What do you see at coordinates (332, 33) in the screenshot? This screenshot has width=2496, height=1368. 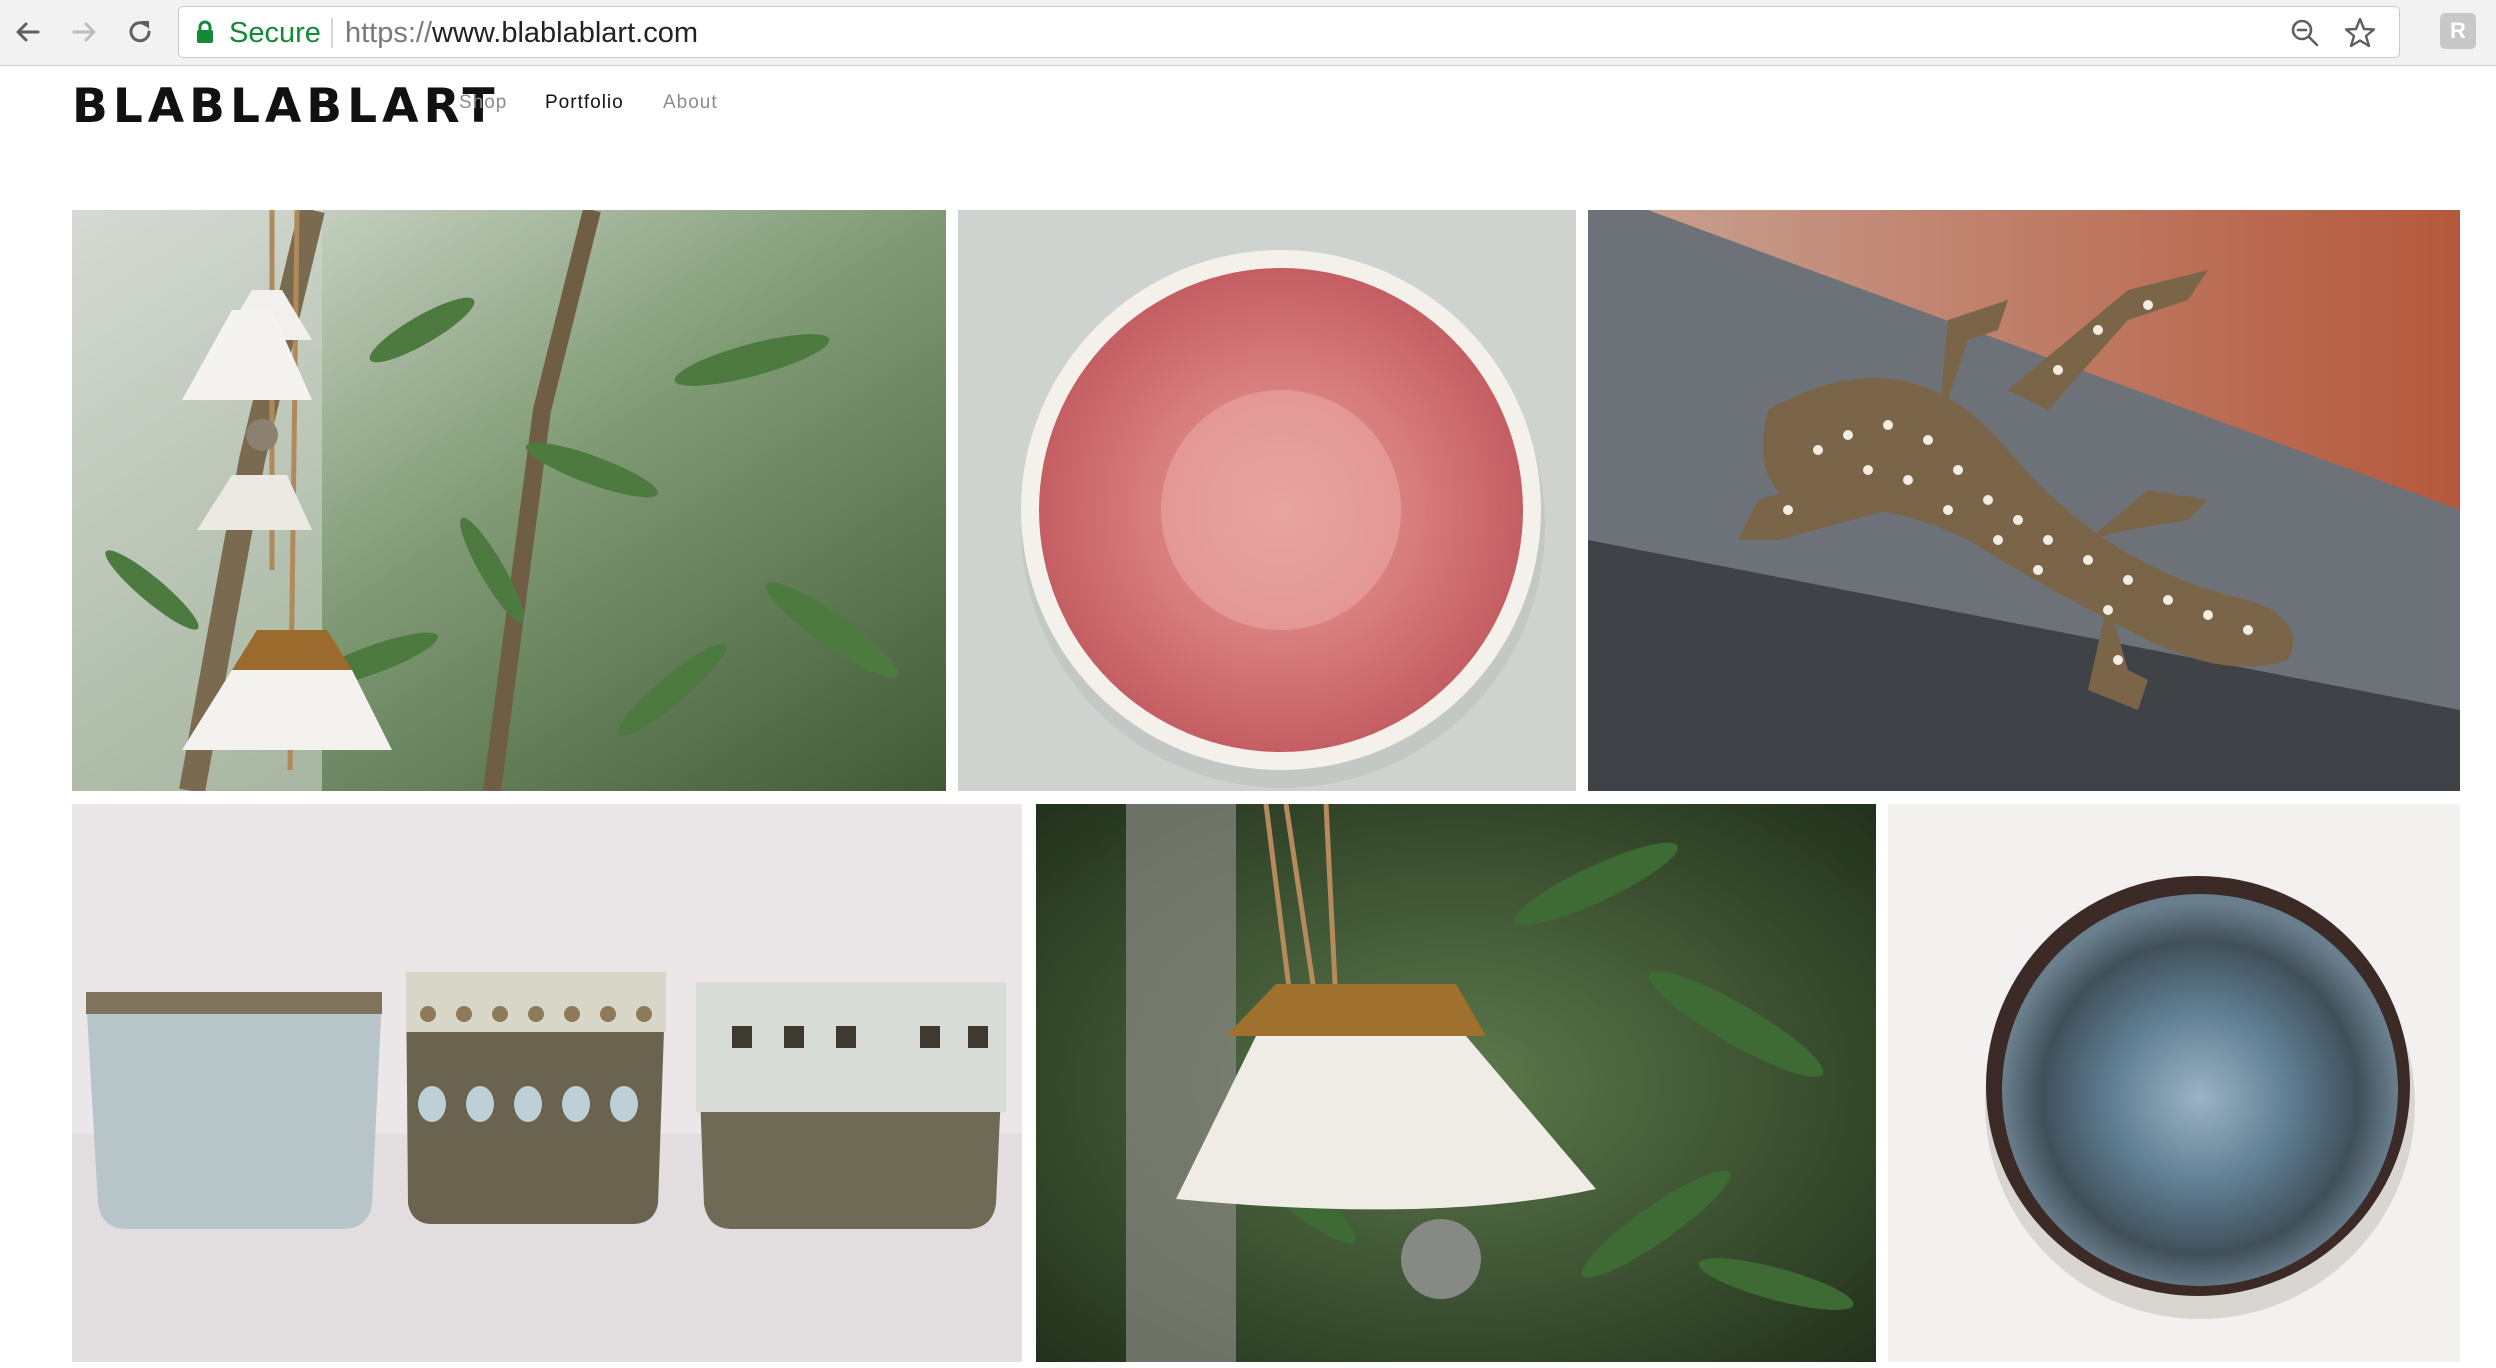 I see `omnibox-divider` at bounding box center [332, 33].